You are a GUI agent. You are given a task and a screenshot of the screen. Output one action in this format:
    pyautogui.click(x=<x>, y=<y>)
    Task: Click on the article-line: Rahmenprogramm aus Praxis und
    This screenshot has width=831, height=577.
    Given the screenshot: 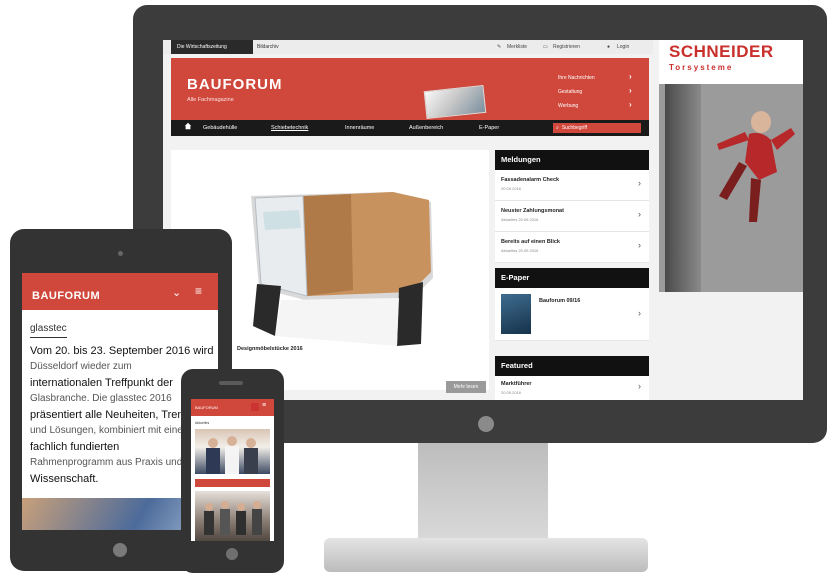 What is the action you would take?
    pyautogui.click(x=106, y=462)
    